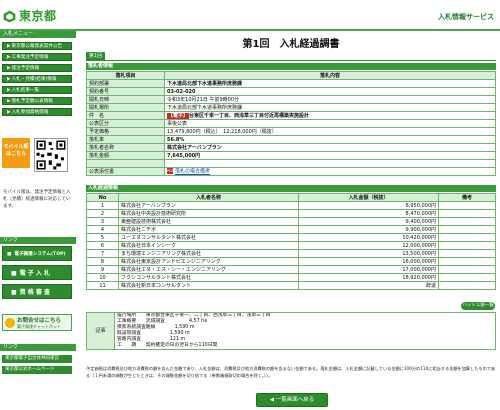 The height and width of the screenshot is (410, 500). What do you see at coordinates (125, 115) in the screenshot?
I see `row-key: 件 名` at bounding box center [125, 115].